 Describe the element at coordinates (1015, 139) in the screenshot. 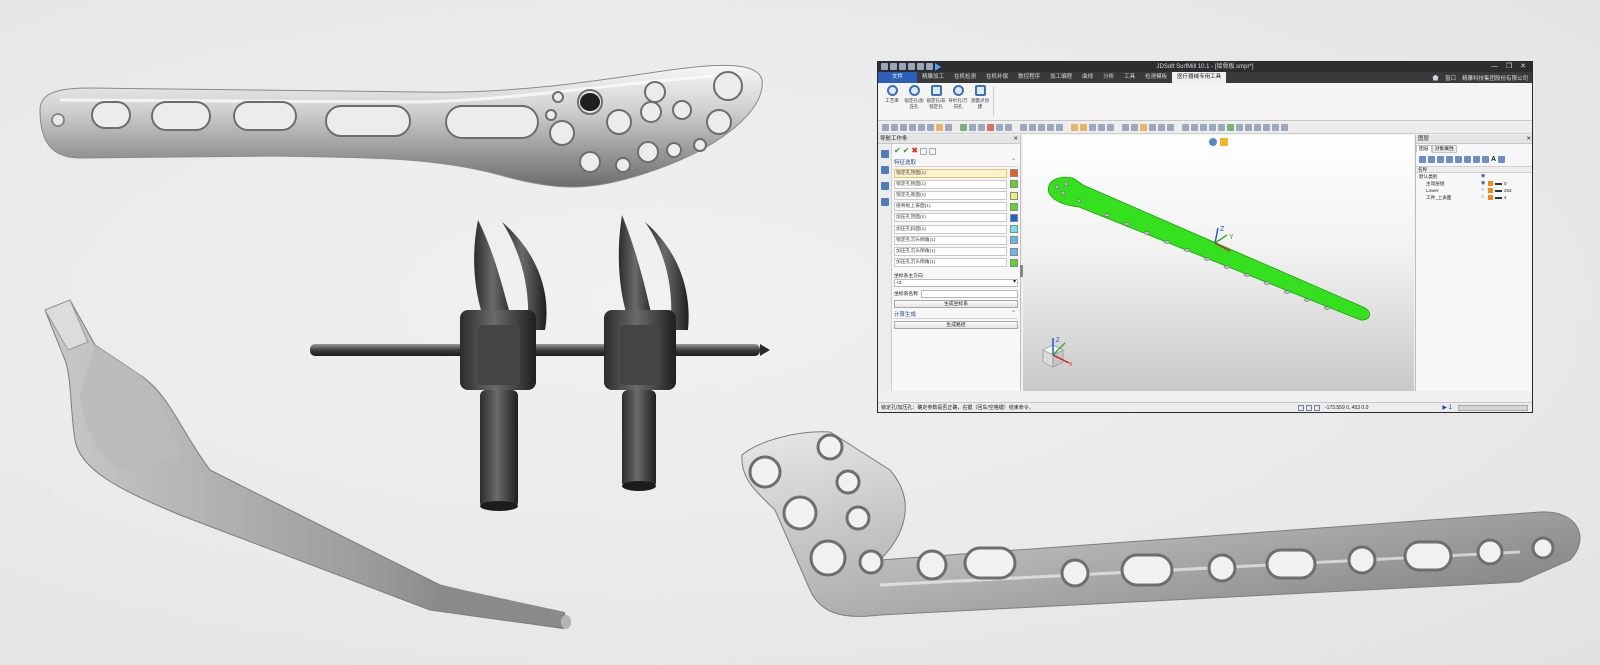

I see `close-icon: ✕` at that location.